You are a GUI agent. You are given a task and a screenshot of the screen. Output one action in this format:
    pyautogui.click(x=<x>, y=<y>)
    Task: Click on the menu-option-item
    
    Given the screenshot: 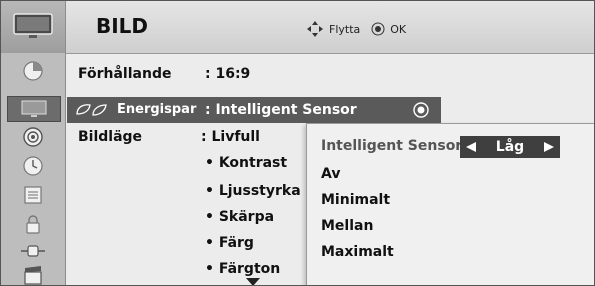 What is the action you would take?
    pyautogui.click(x=33, y=195)
    